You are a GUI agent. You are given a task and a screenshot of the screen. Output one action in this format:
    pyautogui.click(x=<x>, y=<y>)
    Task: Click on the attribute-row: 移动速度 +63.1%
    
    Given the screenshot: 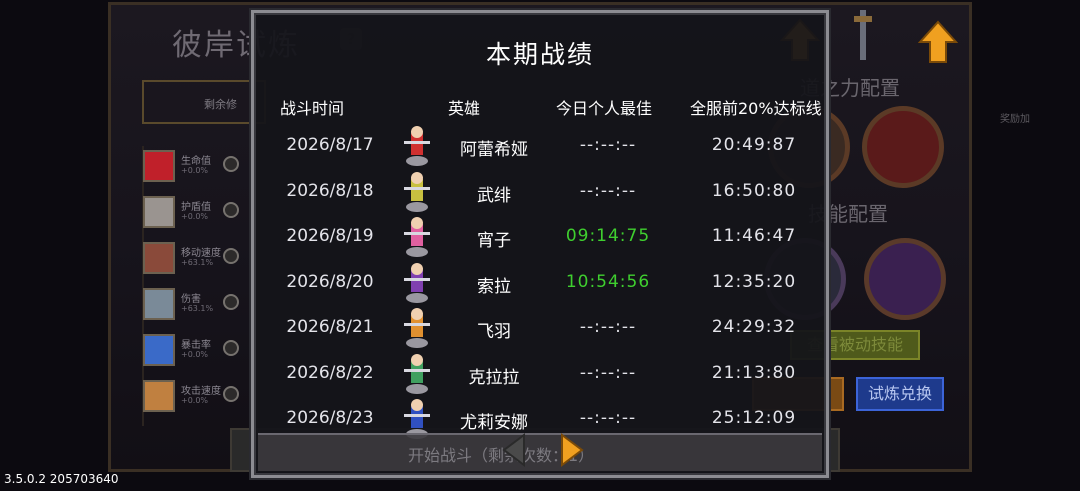 What is the action you would take?
    pyautogui.click(x=193, y=260)
    